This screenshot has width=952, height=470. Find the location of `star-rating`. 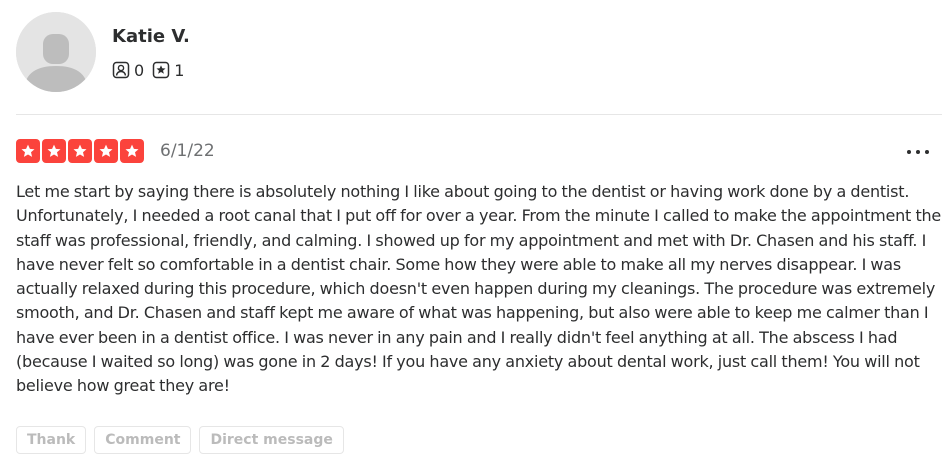

star-rating is located at coordinates (81, 151).